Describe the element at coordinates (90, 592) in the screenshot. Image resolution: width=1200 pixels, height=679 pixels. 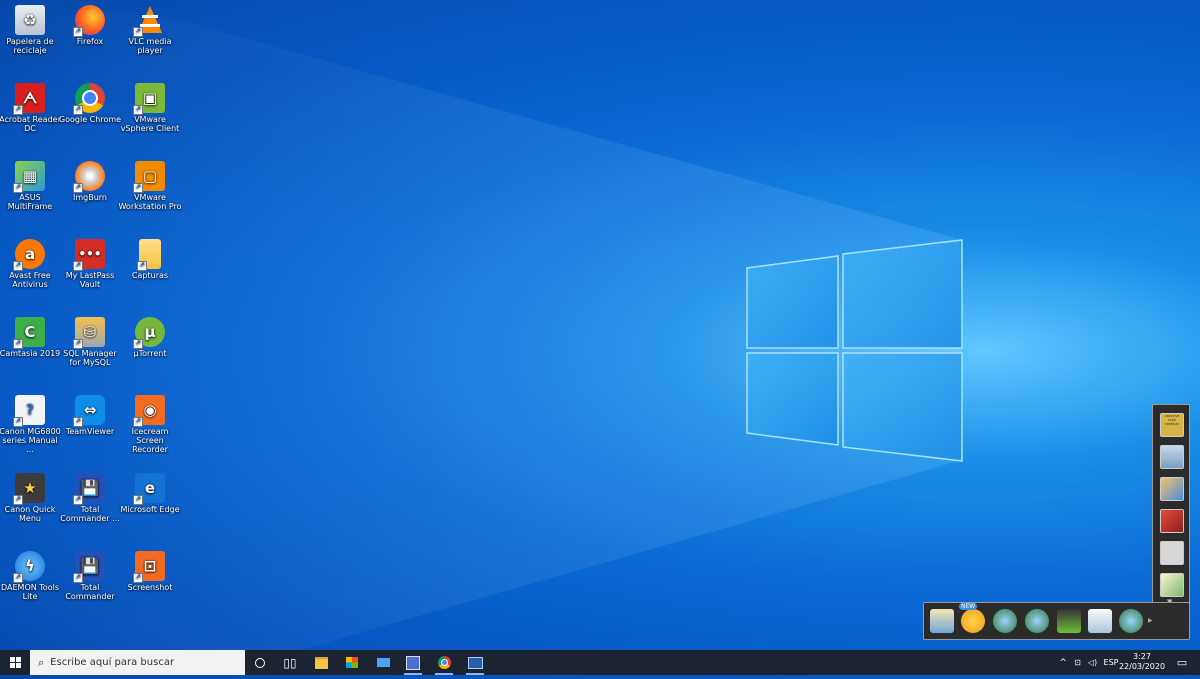
I see `icon-label: Total Commander` at that location.